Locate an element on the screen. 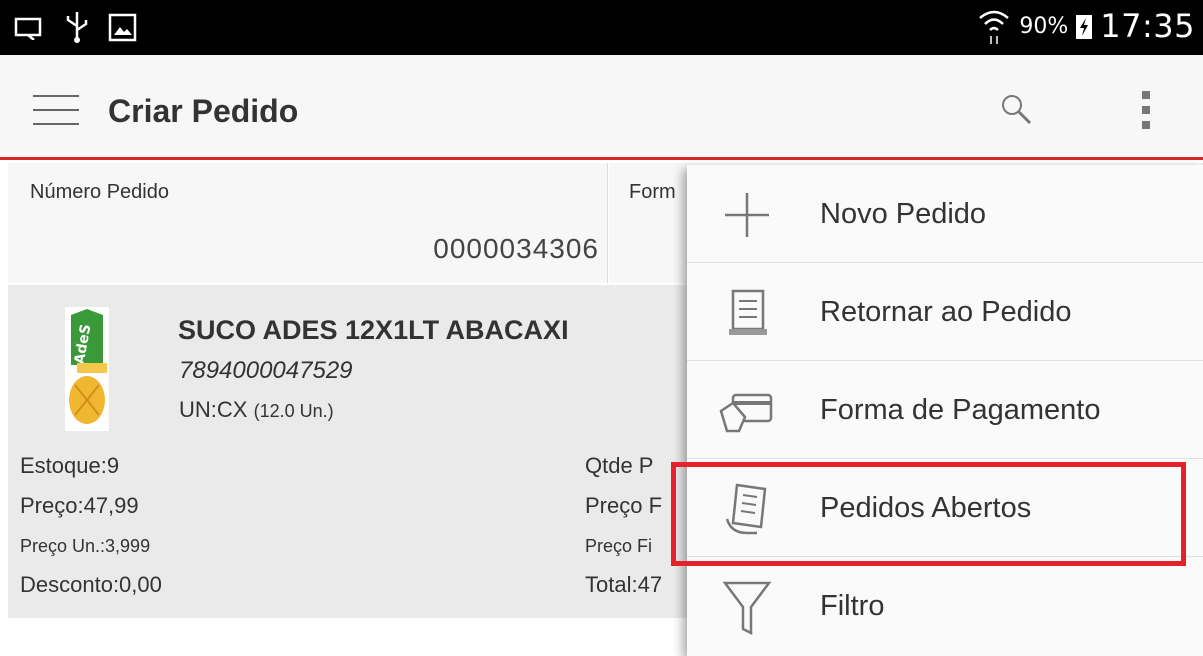 The image size is (1203, 656). discount-text: Desconto:0,00 is located at coordinates (91, 584).